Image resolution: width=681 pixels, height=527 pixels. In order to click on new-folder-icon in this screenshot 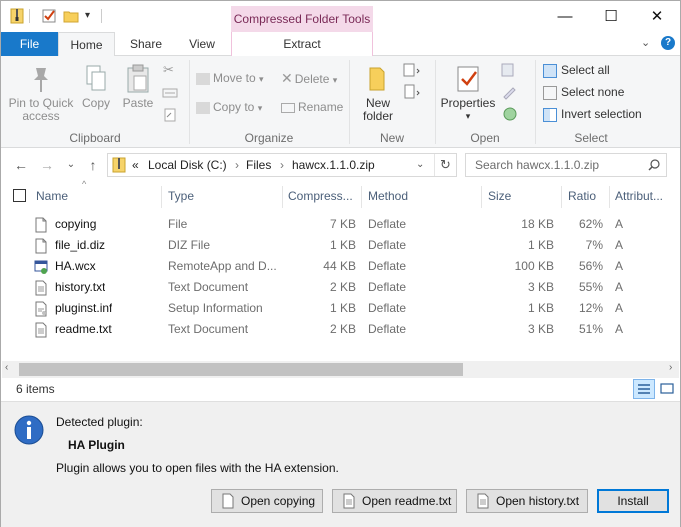, I will do `click(71, 16)`.